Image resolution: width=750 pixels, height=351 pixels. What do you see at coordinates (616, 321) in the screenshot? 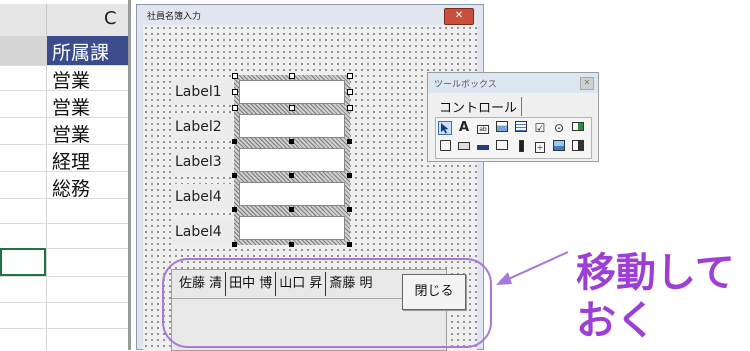
I see `annotation-line-2: おく` at bounding box center [616, 321].